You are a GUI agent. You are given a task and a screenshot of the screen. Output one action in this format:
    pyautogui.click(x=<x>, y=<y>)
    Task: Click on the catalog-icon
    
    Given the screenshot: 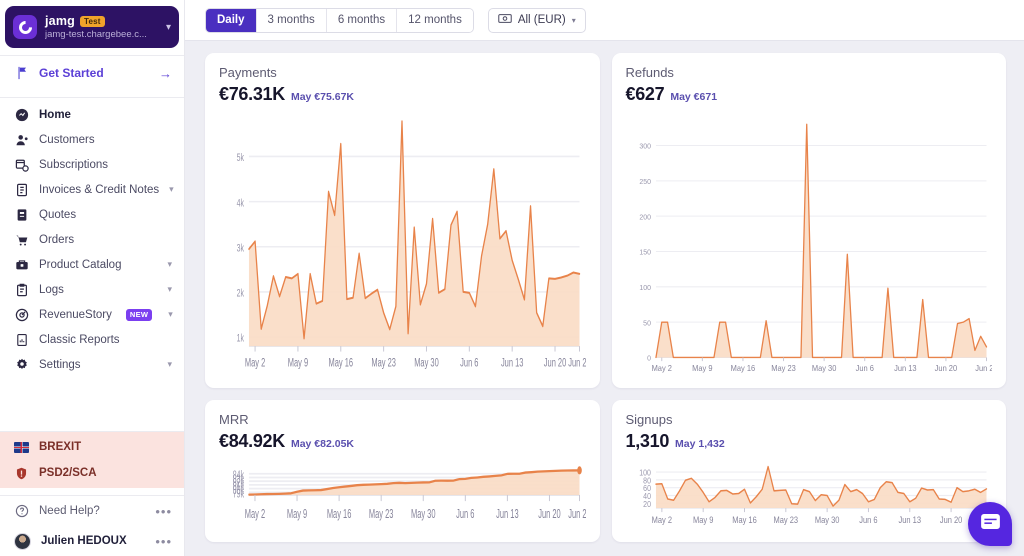 What is the action you would take?
    pyautogui.click(x=21, y=264)
    